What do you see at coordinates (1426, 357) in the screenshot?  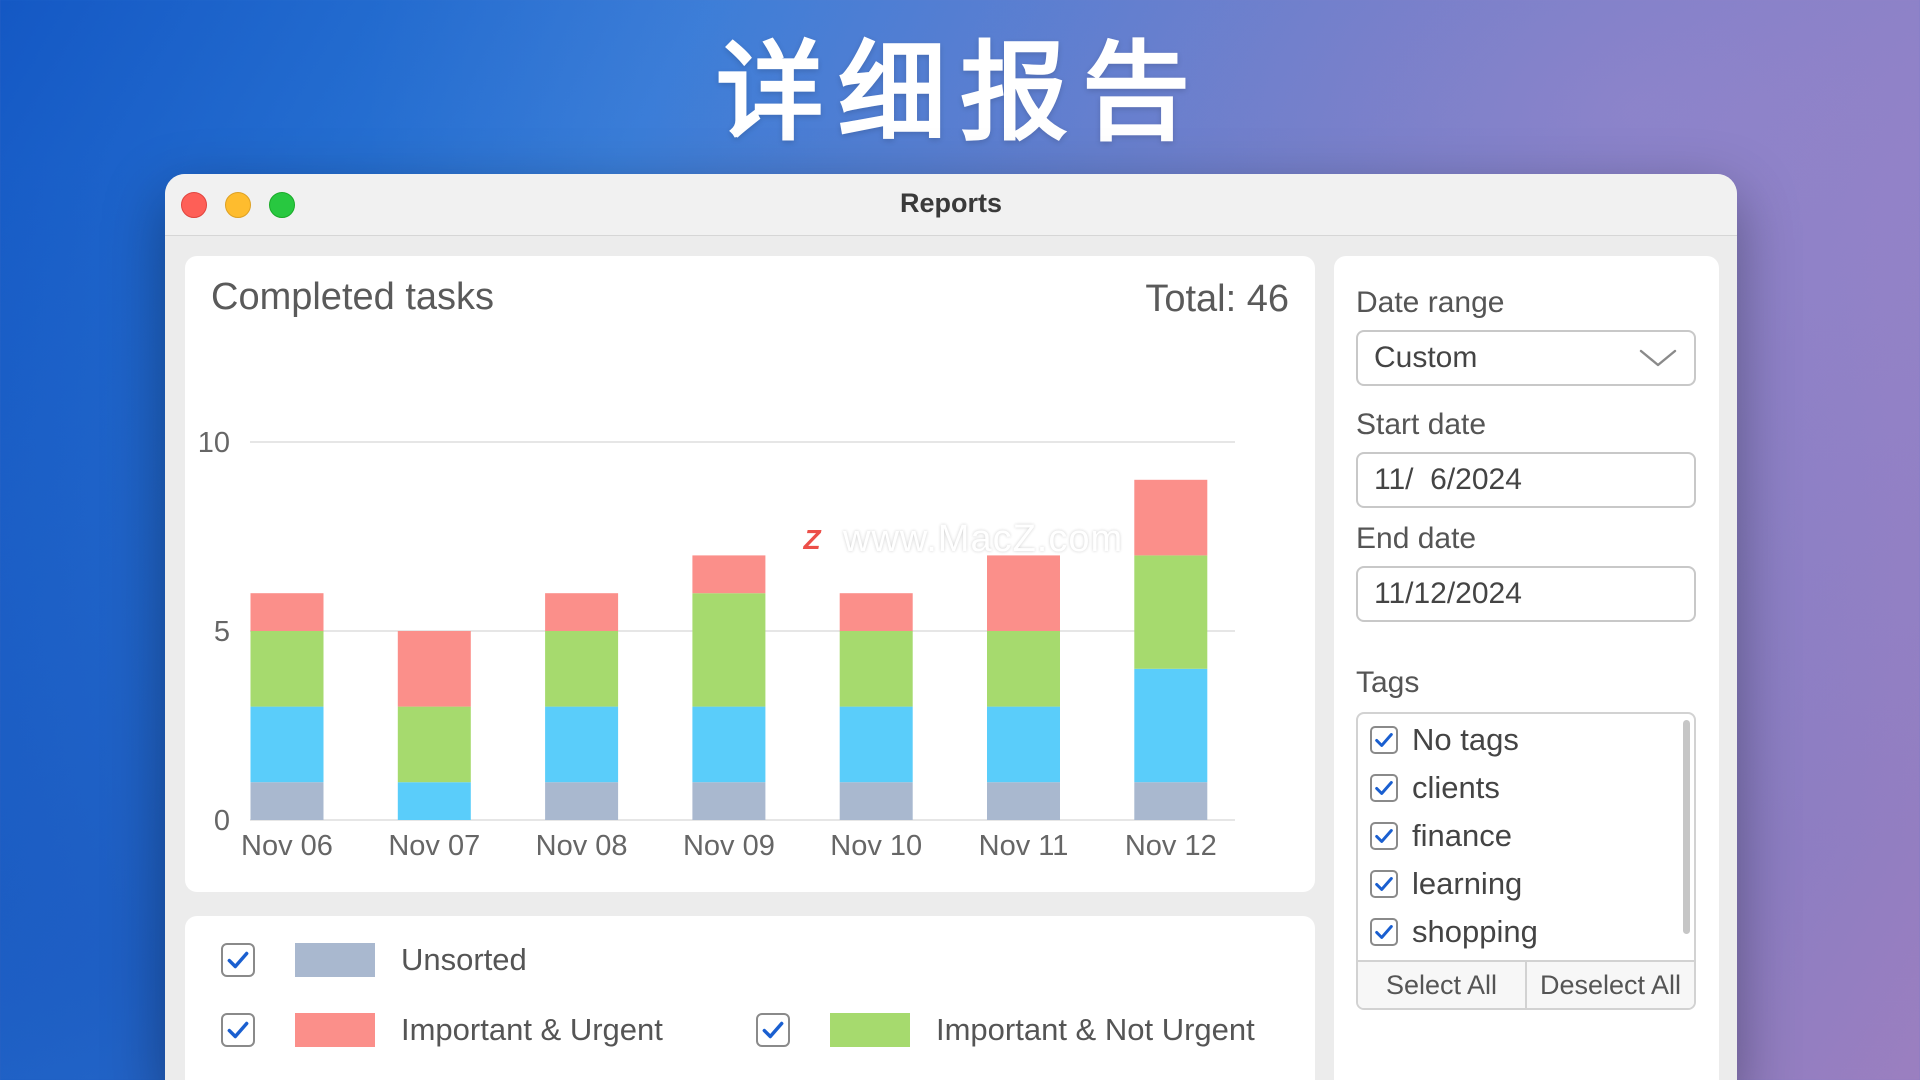 I see `date-range-value: Custom` at bounding box center [1426, 357].